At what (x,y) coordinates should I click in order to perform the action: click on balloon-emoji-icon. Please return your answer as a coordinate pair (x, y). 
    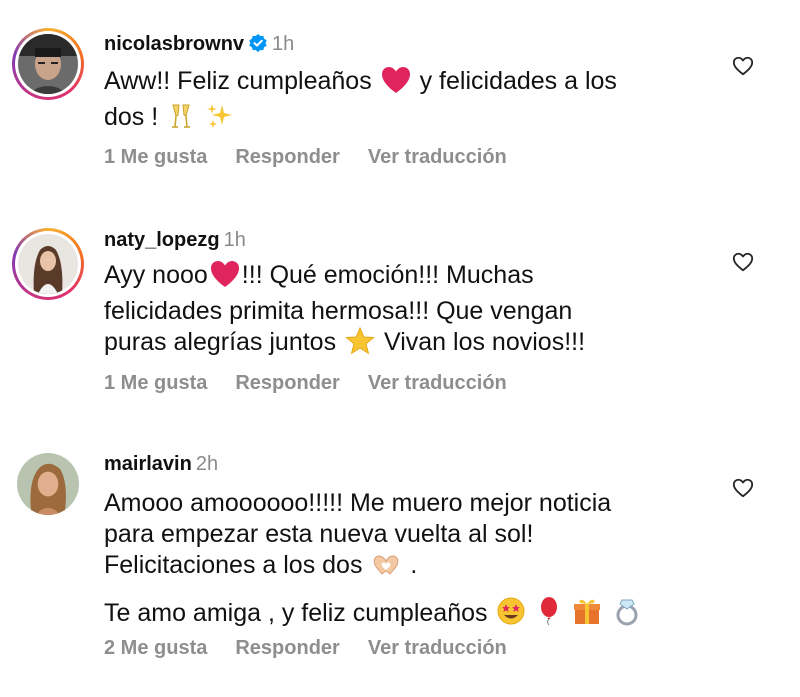
    Looking at the image, I should click on (549, 615).